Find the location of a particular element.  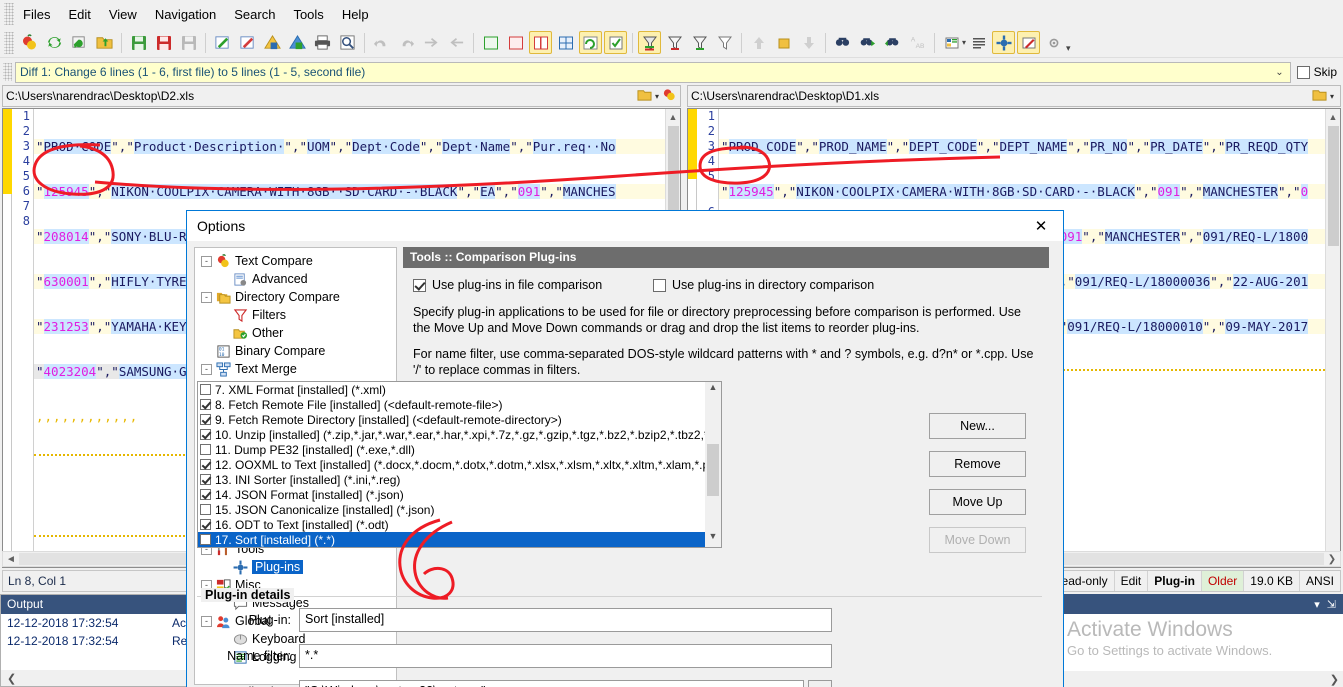

redo-icon is located at coordinates (406, 42).